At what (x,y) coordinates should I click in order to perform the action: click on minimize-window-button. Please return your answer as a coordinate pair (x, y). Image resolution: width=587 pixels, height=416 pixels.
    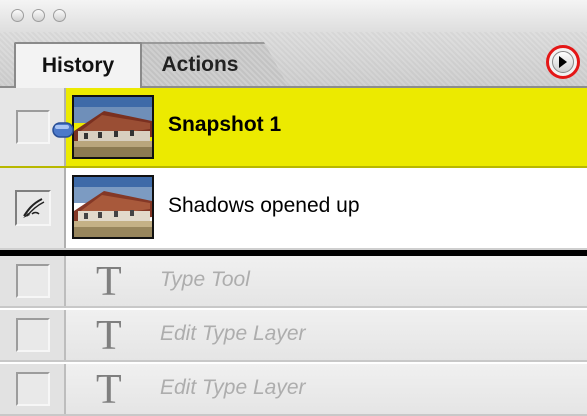
    Looking at the image, I should click on (38, 15).